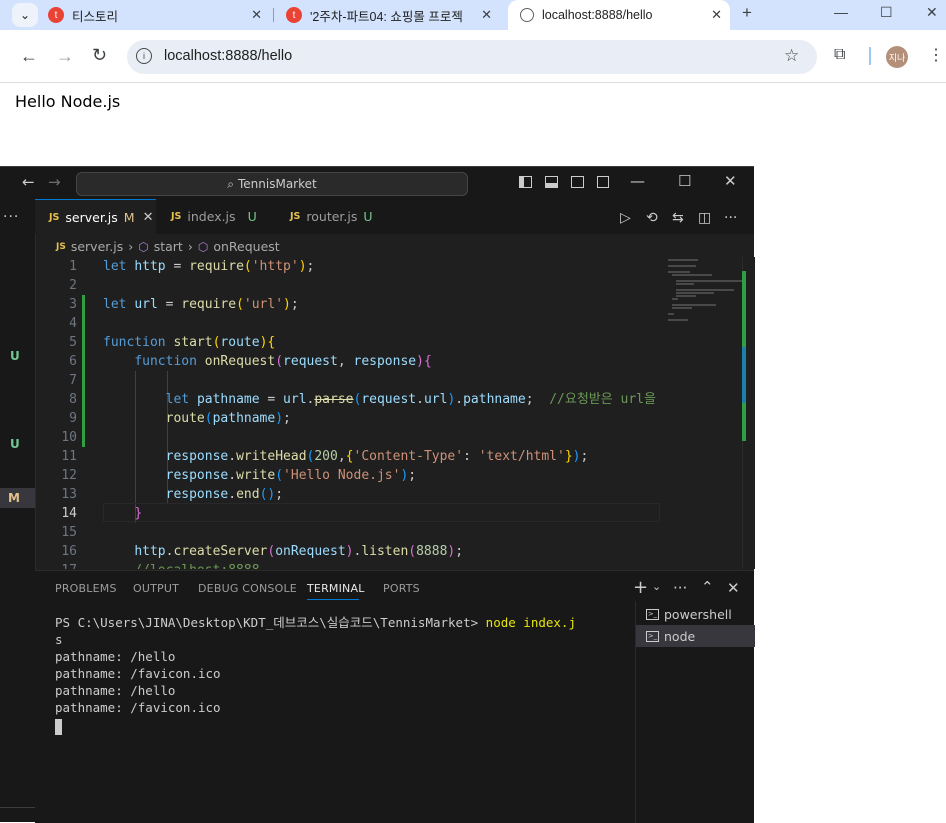 This screenshot has width=946, height=823. I want to click on globe-icon, so click(527, 15).